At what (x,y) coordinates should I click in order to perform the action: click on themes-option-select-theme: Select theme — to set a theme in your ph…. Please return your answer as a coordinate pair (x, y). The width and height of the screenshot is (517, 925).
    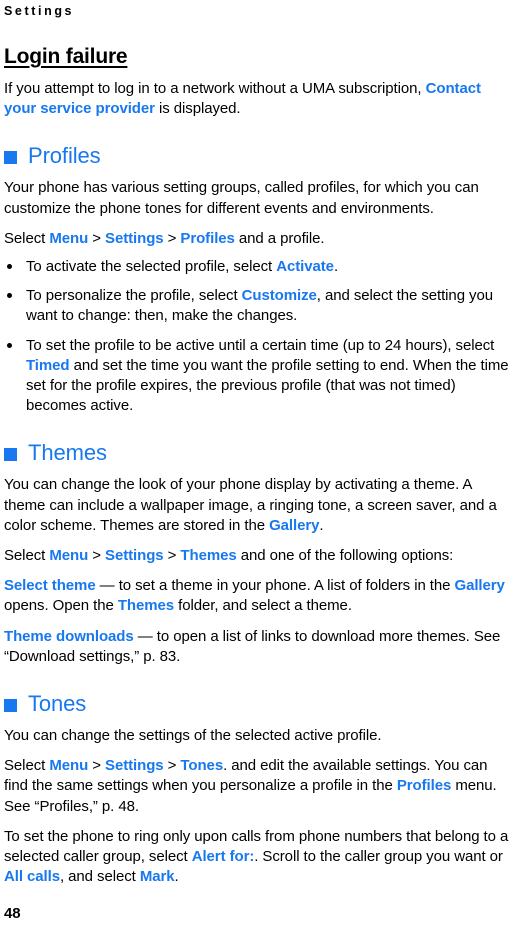
    Looking at the image, I should click on (258, 596).